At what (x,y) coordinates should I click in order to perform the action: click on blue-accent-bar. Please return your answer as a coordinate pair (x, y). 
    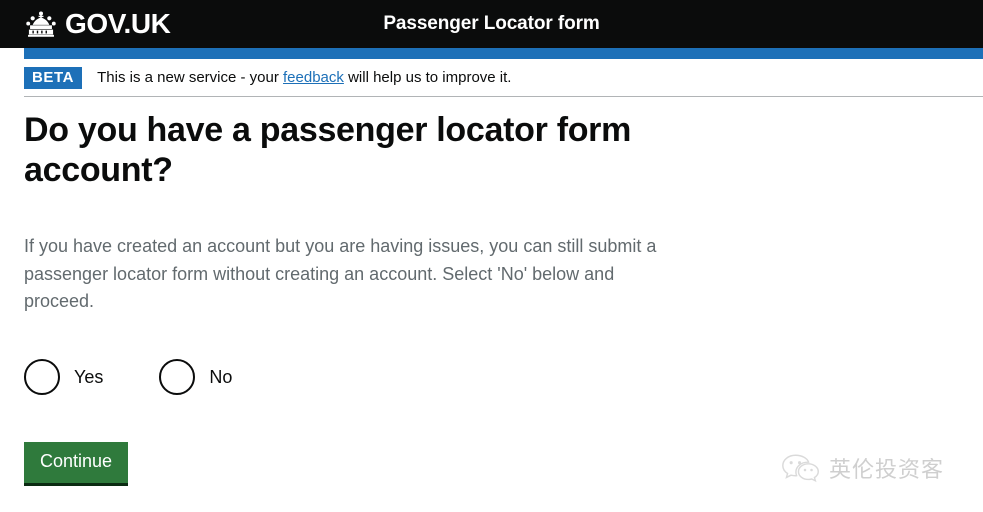
    Looking at the image, I should click on (503, 53).